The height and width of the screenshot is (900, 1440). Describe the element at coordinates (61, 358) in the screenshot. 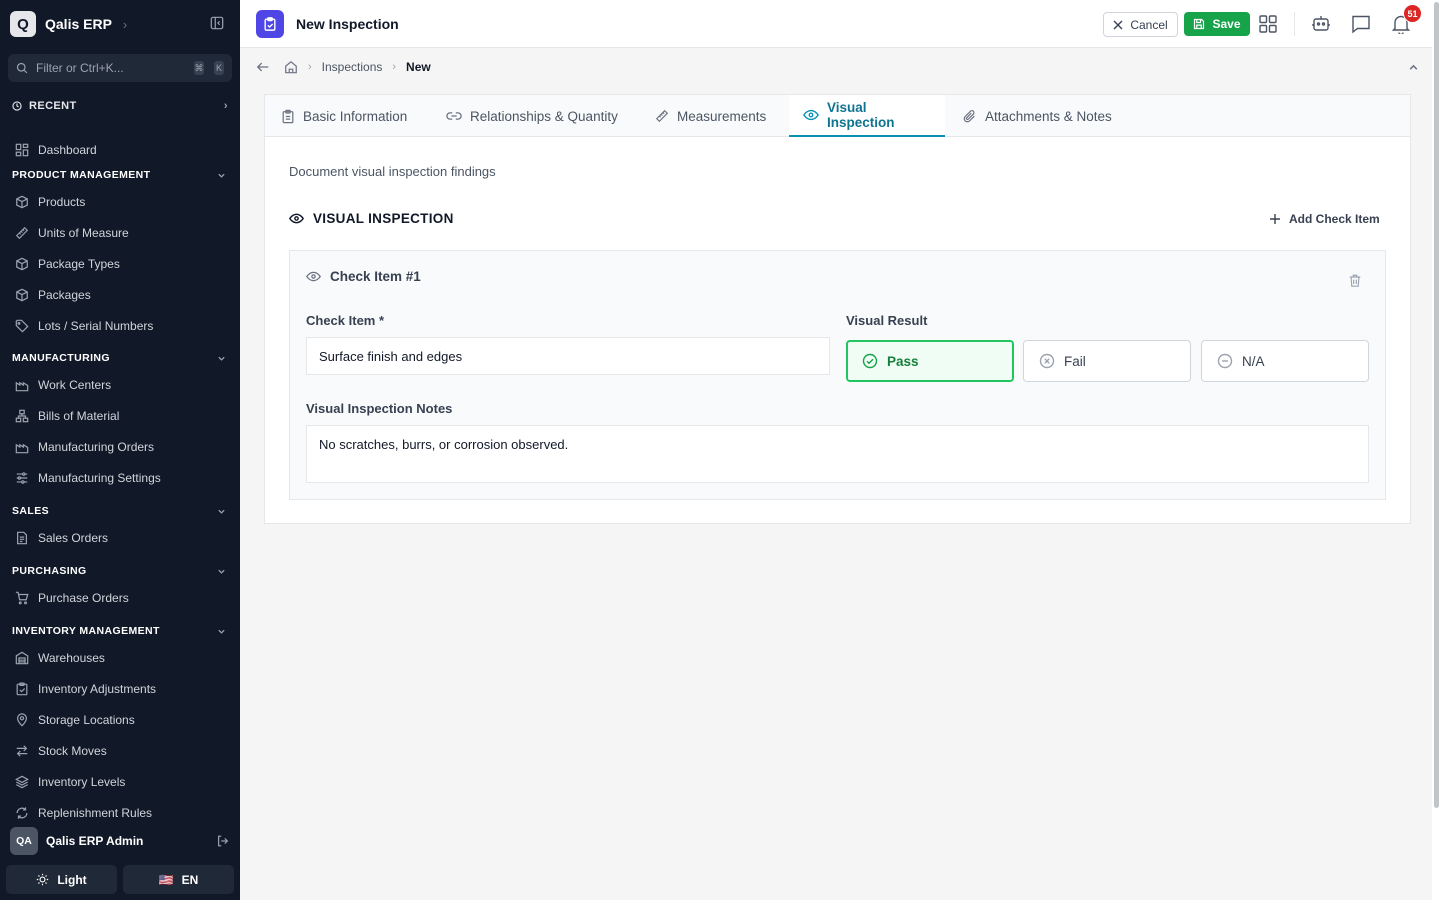

I see `section-title: MANUFACTURING` at that location.